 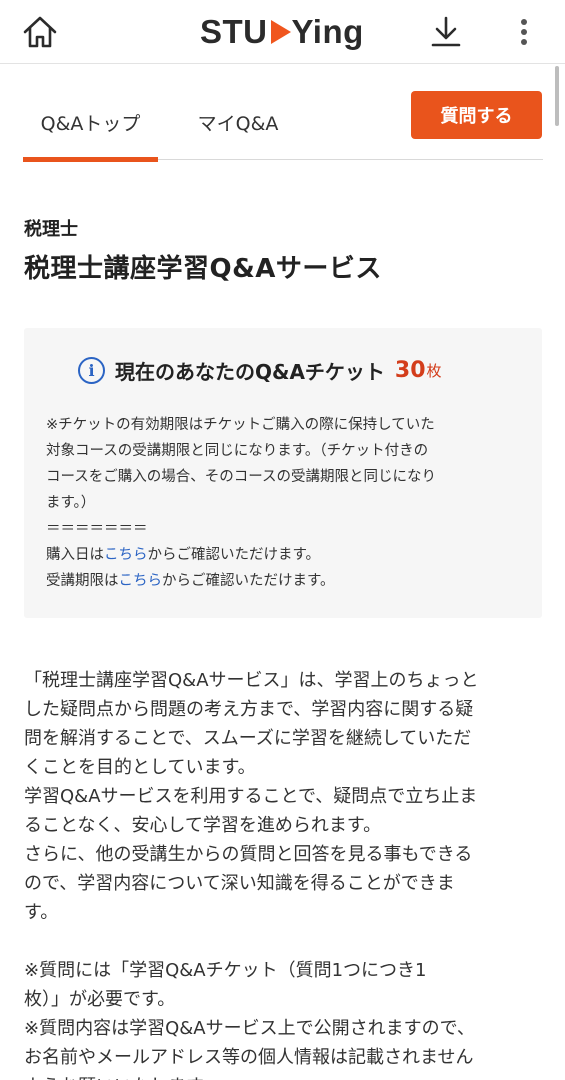 I want to click on course-period-prefix: 受講期限は, so click(x=82, y=581).